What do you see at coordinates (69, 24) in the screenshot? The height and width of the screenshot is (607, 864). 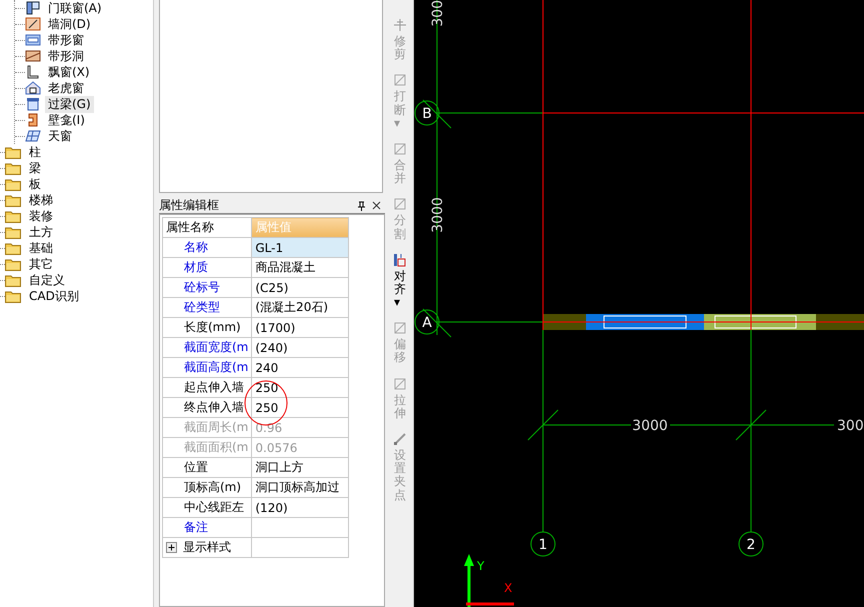 I see `tree-item: 墙洞(D)` at bounding box center [69, 24].